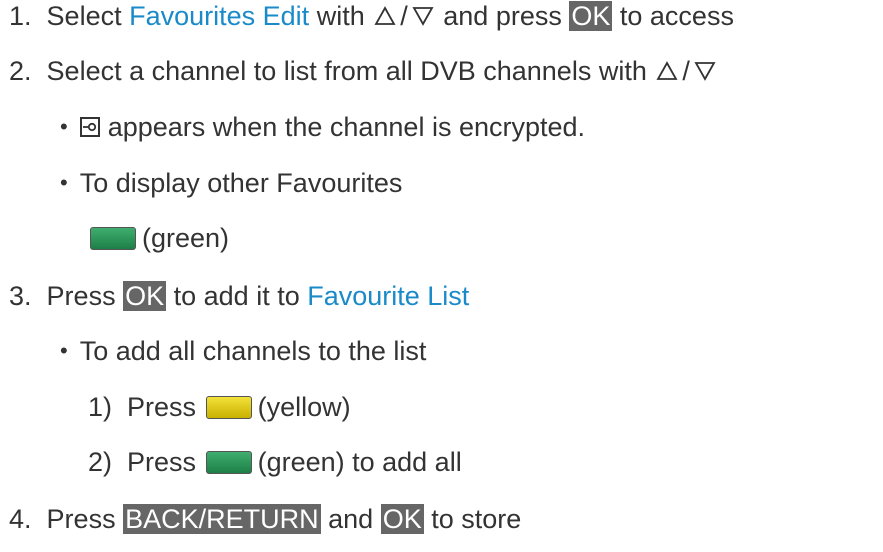 The image size is (883, 552). I want to click on bullet-text: appears when the channel is encrypted., so click(346, 126).